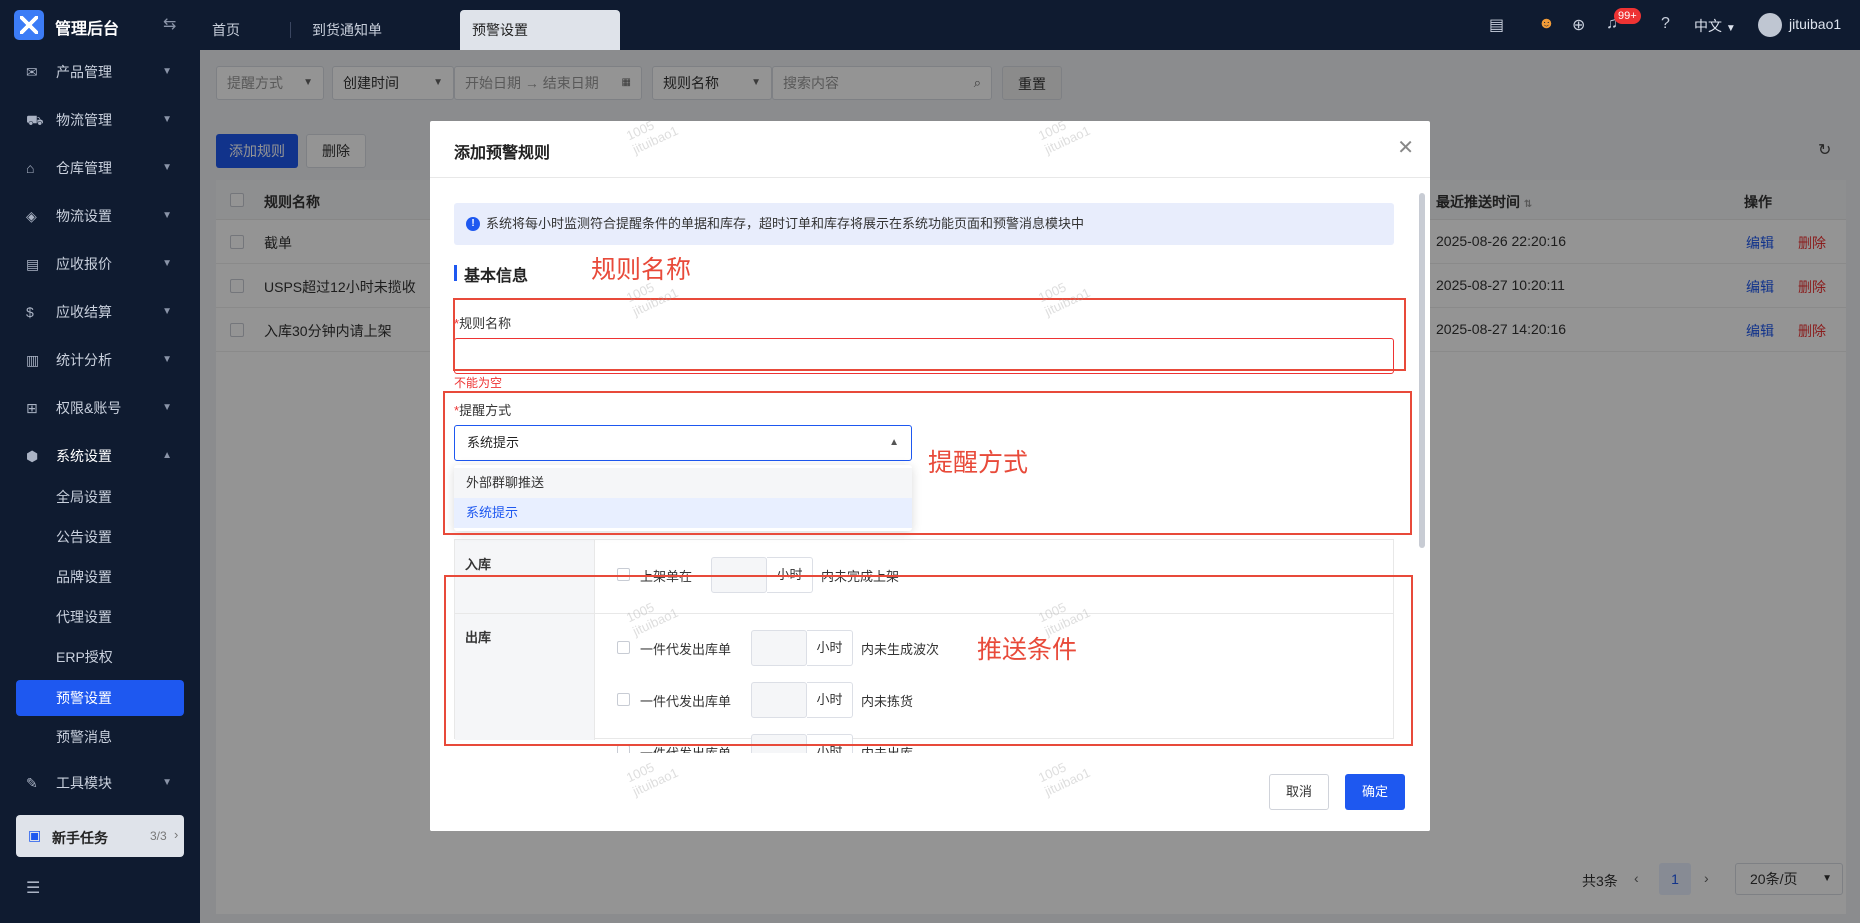 This screenshot has height=923, width=1860. What do you see at coordinates (100, 461) in the screenshot?
I see `sidebar-overlay` at bounding box center [100, 461].